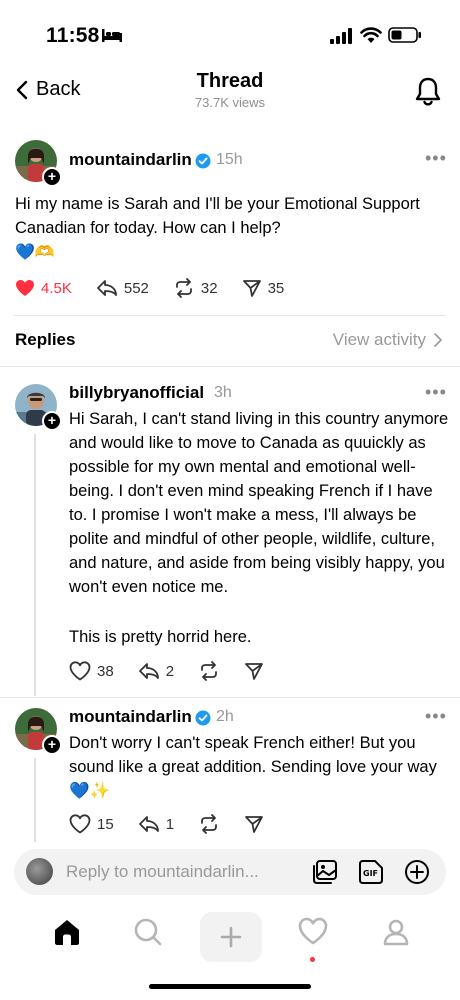  Describe the element at coordinates (35, 252) in the screenshot. I see `post-emojis: 💙🫶` at that location.